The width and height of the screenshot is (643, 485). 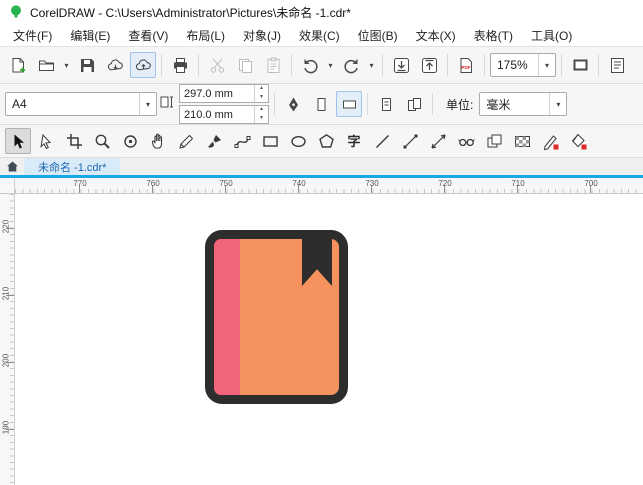 I want to click on polygon-tool, so click(x=326, y=141).